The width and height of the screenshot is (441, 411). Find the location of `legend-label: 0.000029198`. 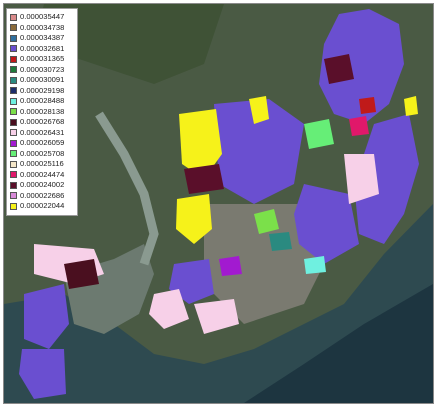

legend-label: 0.000029198 is located at coordinates (42, 90).